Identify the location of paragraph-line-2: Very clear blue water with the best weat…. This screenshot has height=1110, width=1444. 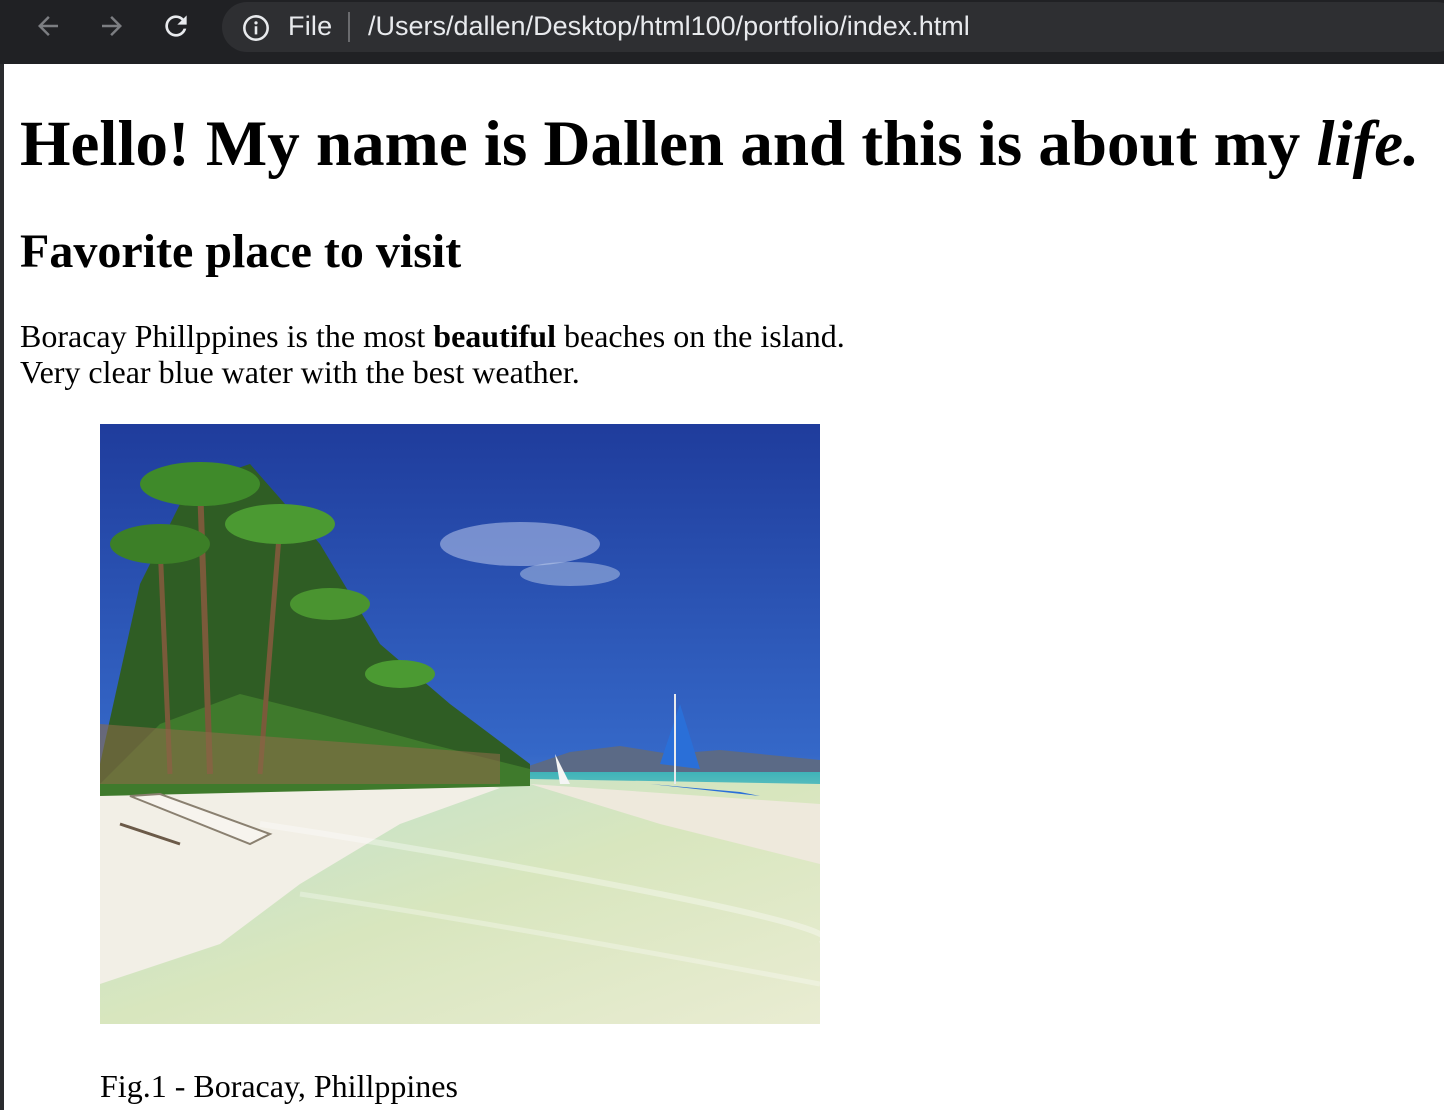
(300, 372).